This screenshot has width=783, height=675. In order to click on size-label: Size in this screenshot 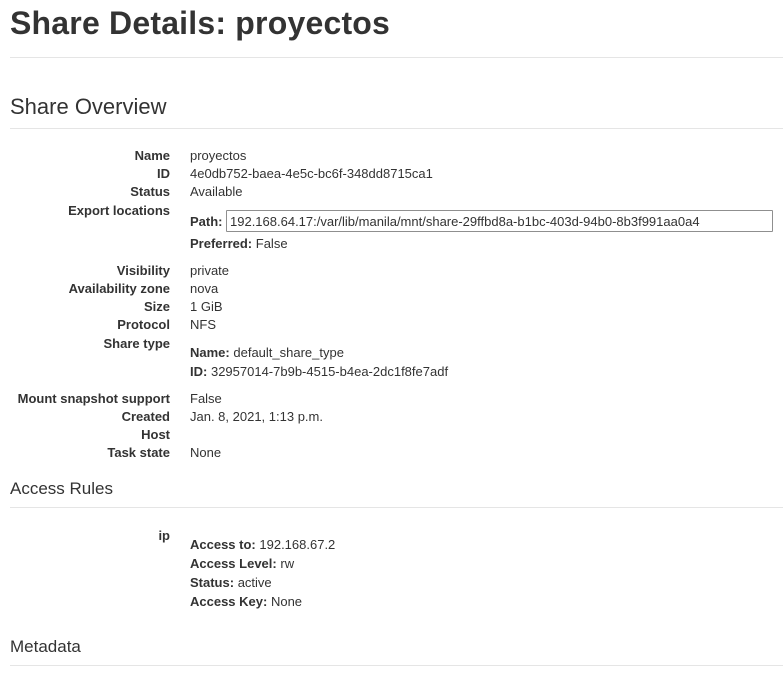, I will do `click(156, 306)`.